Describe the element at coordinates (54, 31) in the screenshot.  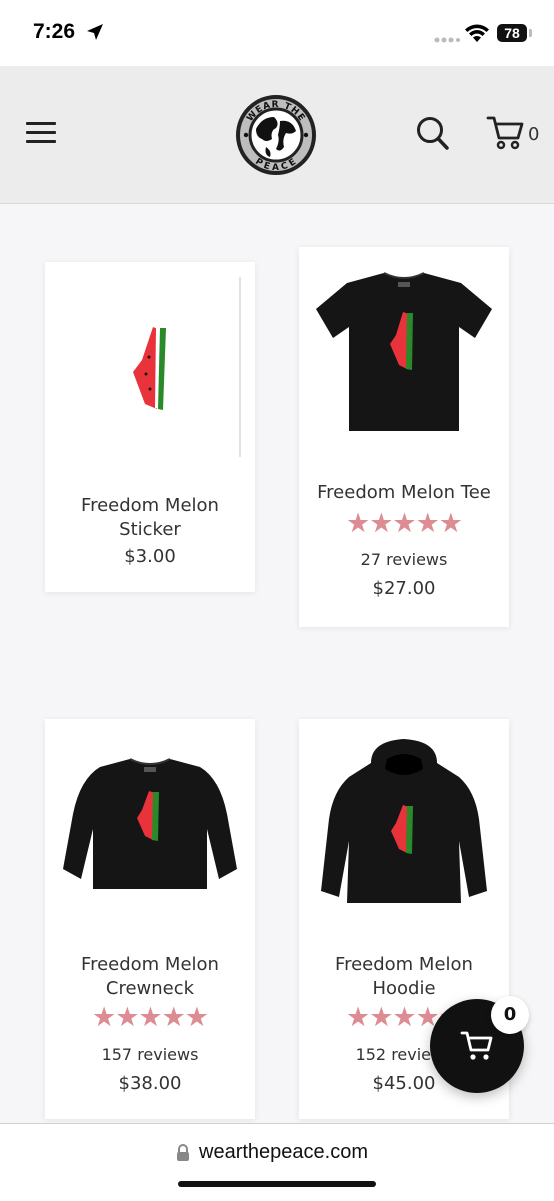
I see `status-time: 7:26` at that location.